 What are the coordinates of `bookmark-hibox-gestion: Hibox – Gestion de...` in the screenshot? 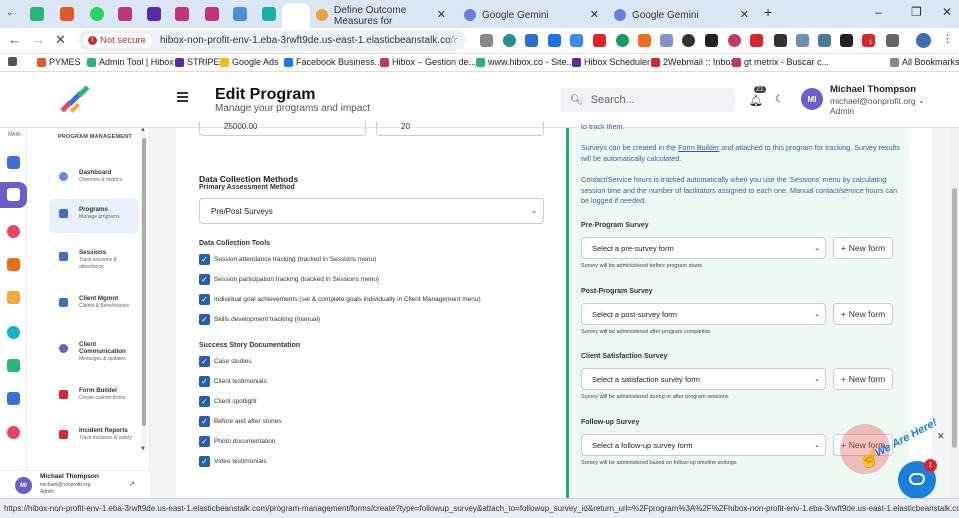 It's located at (428, 62).